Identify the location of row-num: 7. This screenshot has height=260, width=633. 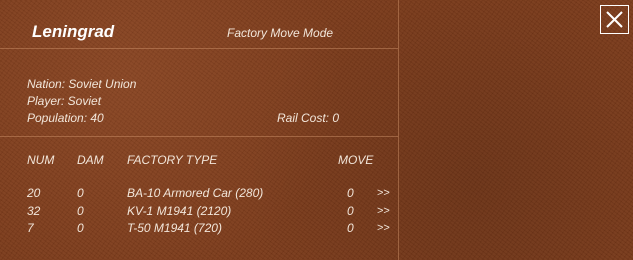
(30, 228).